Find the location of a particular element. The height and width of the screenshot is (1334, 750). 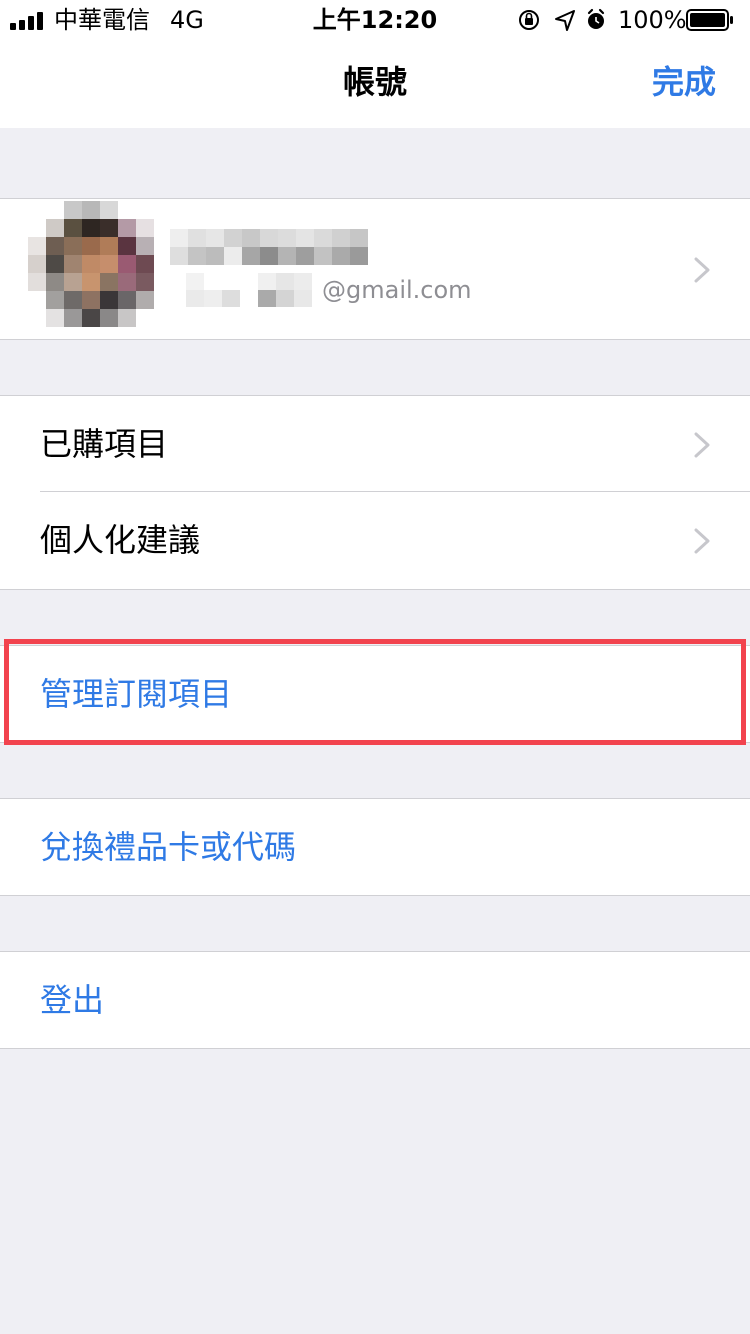

navigation-bar: 帳號 完成 is located at coordinates (375, 84).